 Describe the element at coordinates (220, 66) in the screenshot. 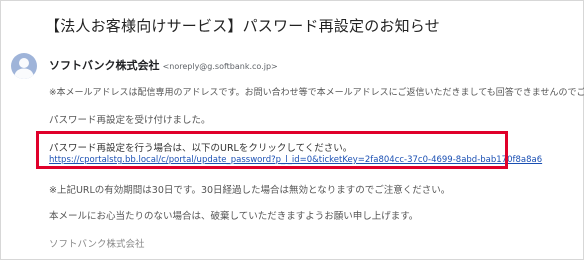

I see `sender-address: <noreply@g.softbank.co.jp>` at that location.